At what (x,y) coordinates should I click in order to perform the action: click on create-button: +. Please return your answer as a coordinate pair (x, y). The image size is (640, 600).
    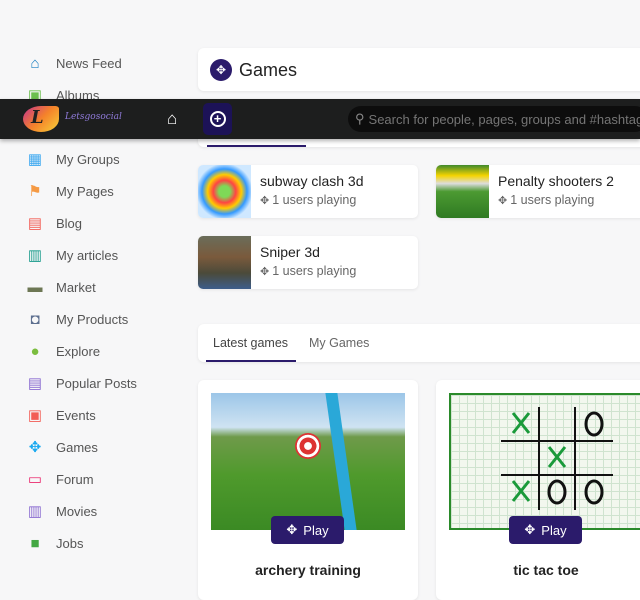
    Looking at the image, I should click on (217, 119).